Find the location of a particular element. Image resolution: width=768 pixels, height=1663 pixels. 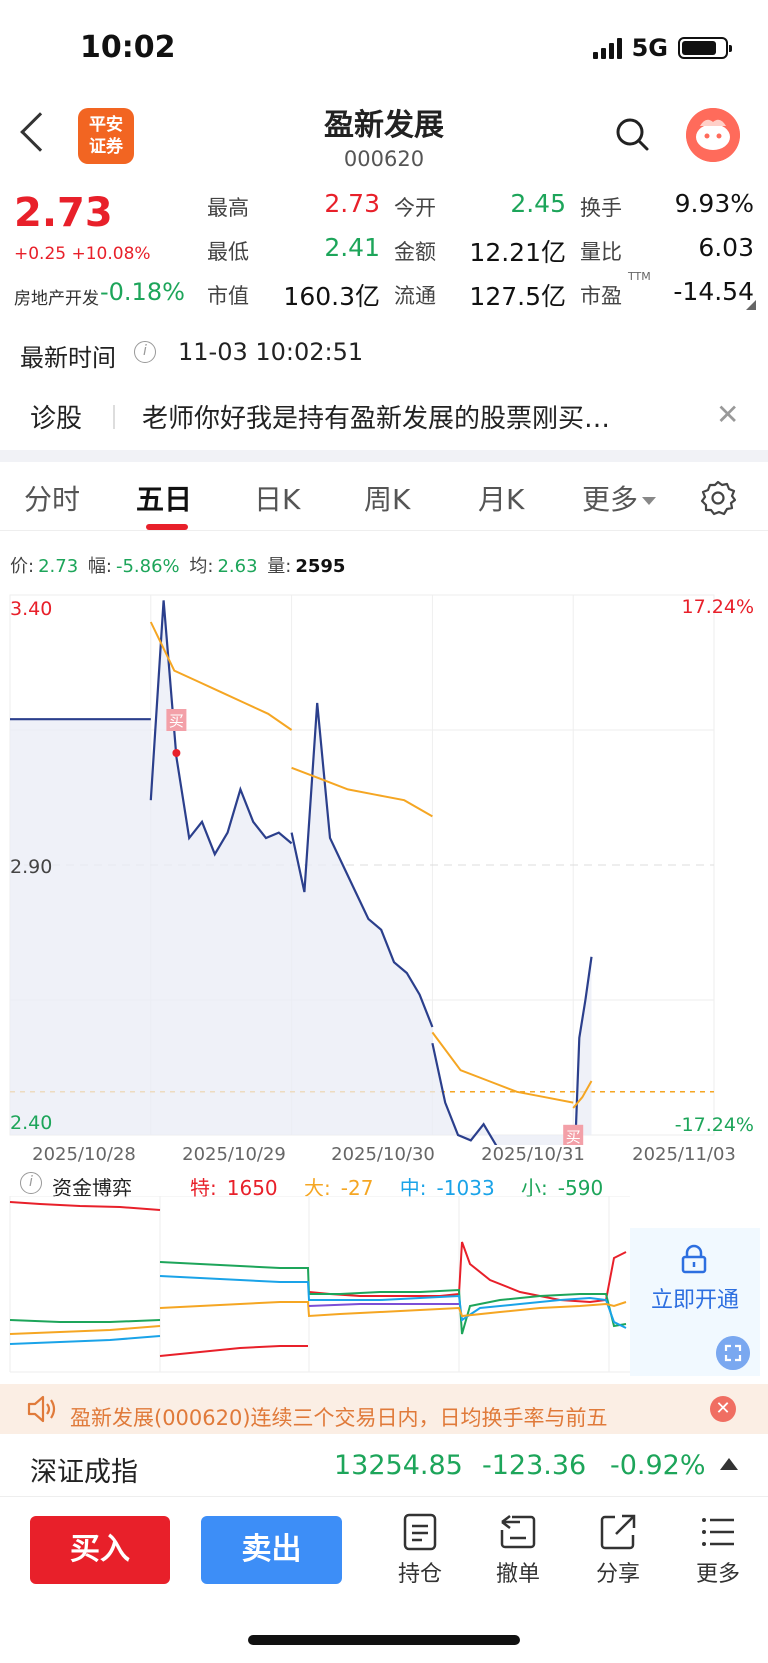

pe-label: 市盈 is located at coordinates (601, 296).